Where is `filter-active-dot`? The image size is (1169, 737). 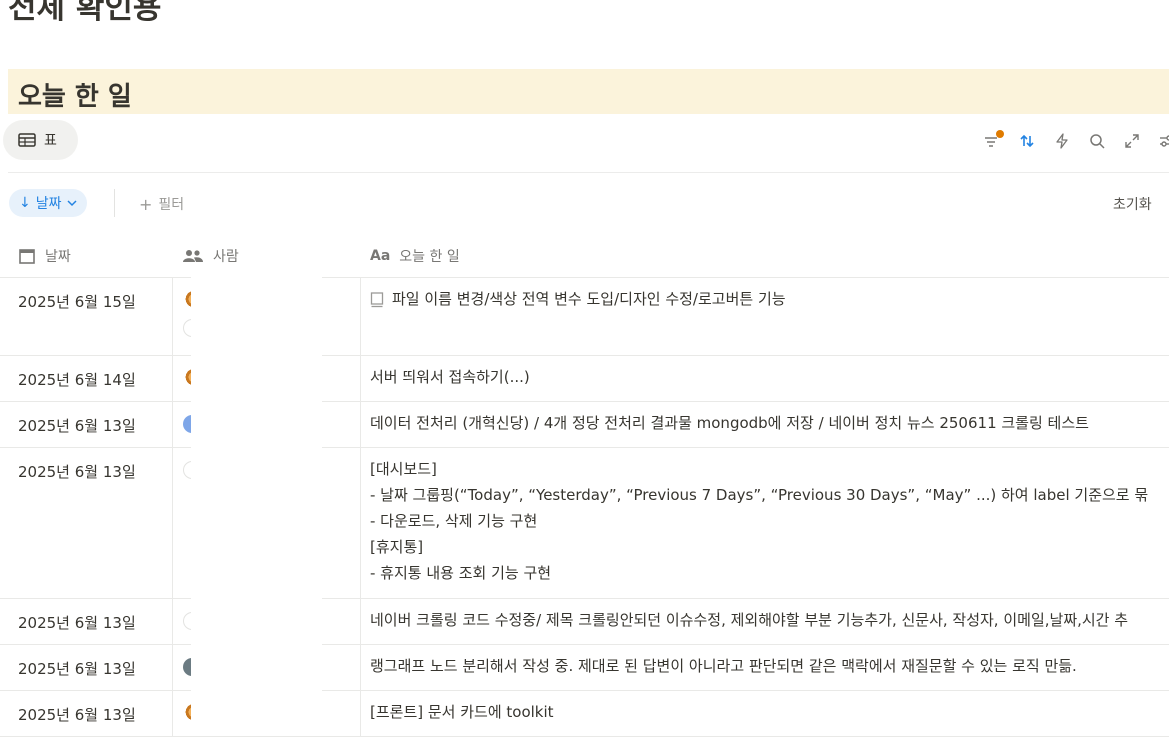
filter-active-dot is located at coordinates (1000, 134).